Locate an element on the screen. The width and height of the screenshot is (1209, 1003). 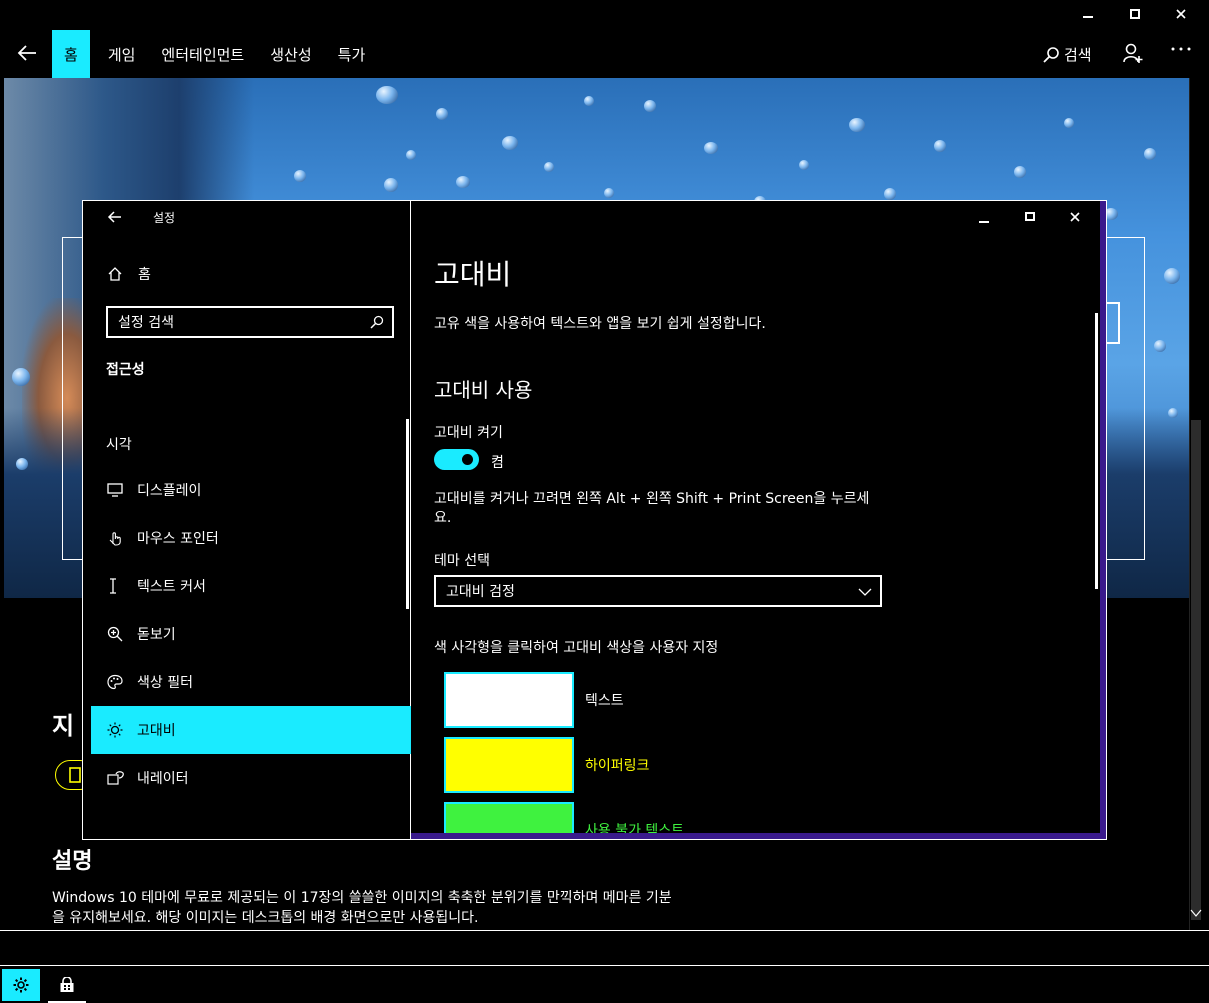
settings-taskbar-button is located at coordinates (21, 985).